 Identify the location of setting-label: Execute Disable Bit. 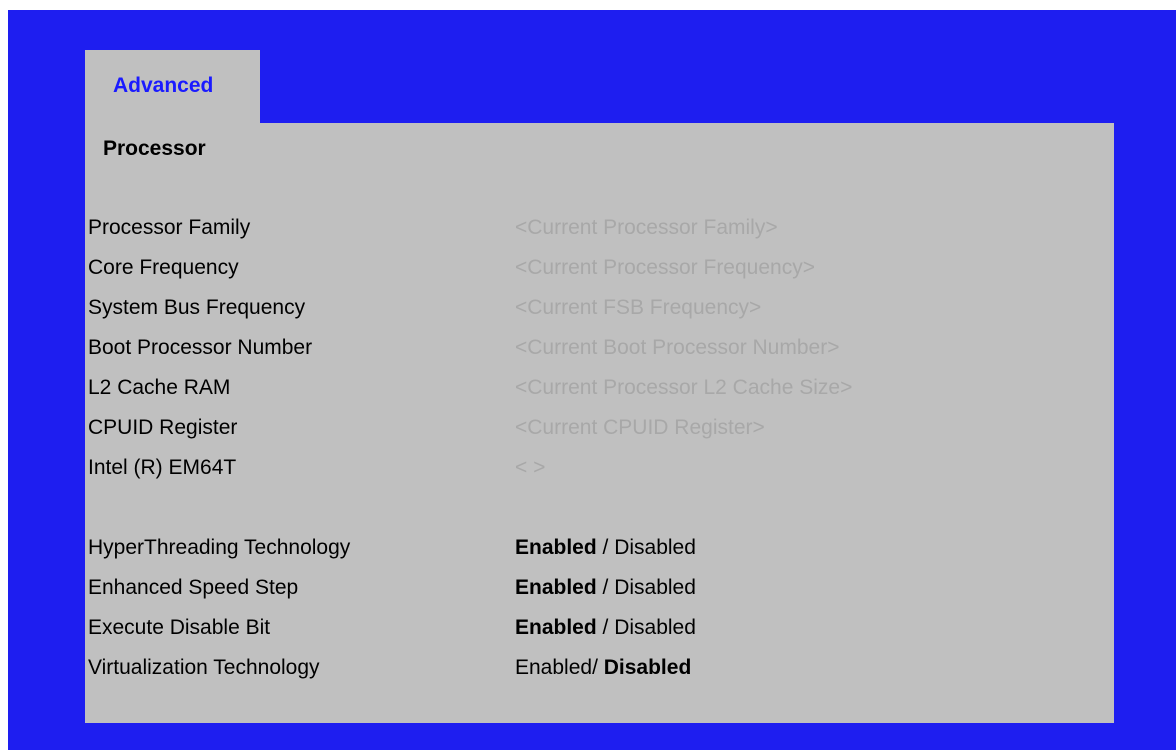
(179, 627).